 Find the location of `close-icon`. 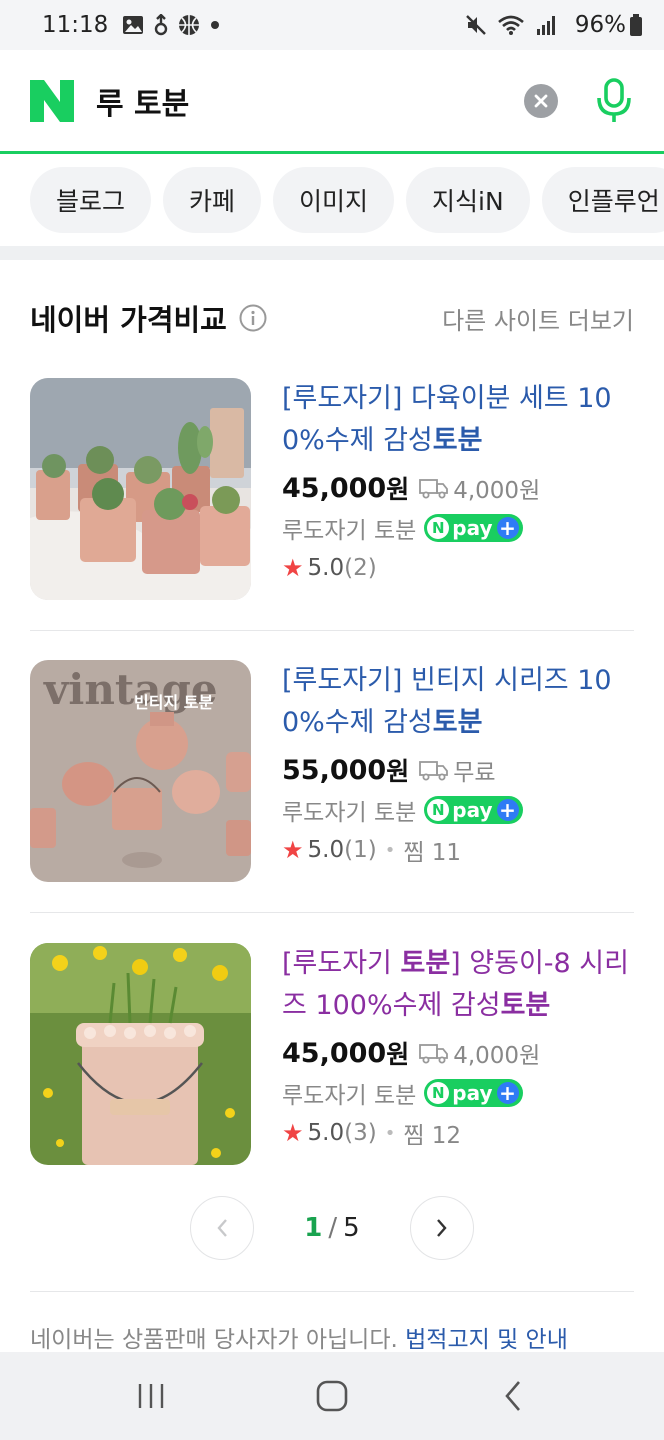

close-icon is located at coordinates (541, 100).